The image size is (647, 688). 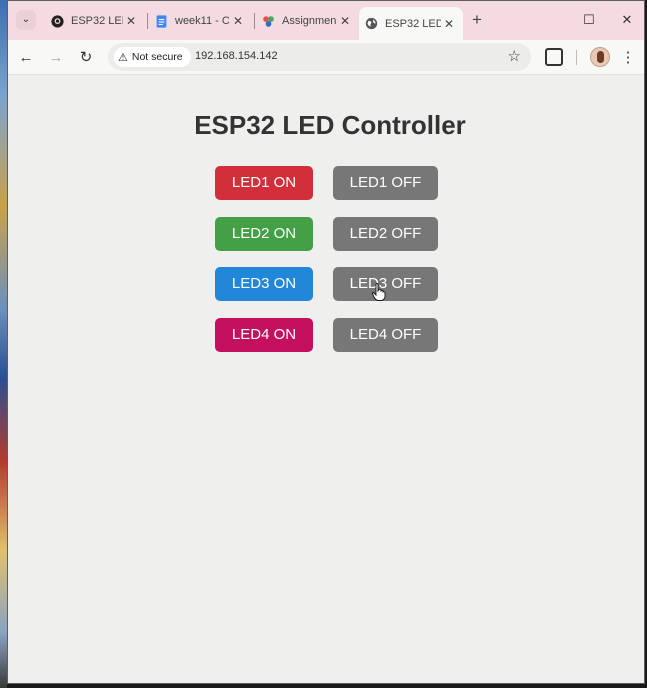 I want to click on reload-icon: ↻, so click(x=86, y=58).